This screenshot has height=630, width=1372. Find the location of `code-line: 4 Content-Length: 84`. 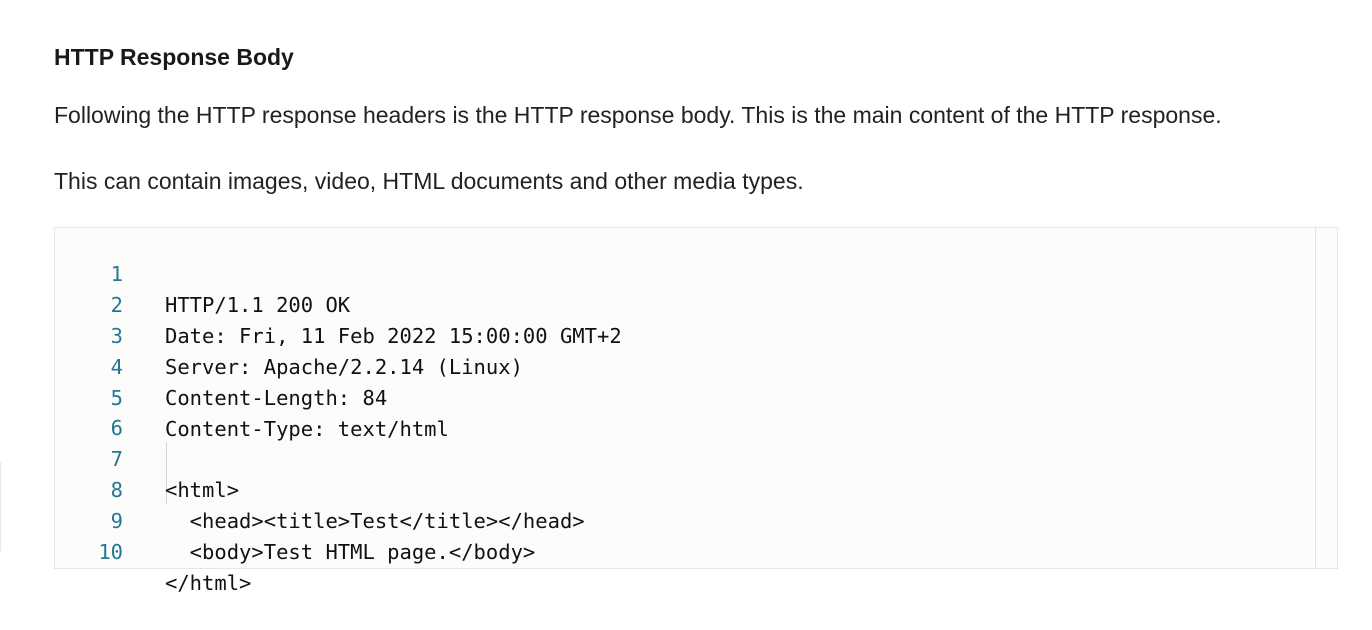

code-line: 4 Content-Length: 84 is located at coordinates (680, 365).